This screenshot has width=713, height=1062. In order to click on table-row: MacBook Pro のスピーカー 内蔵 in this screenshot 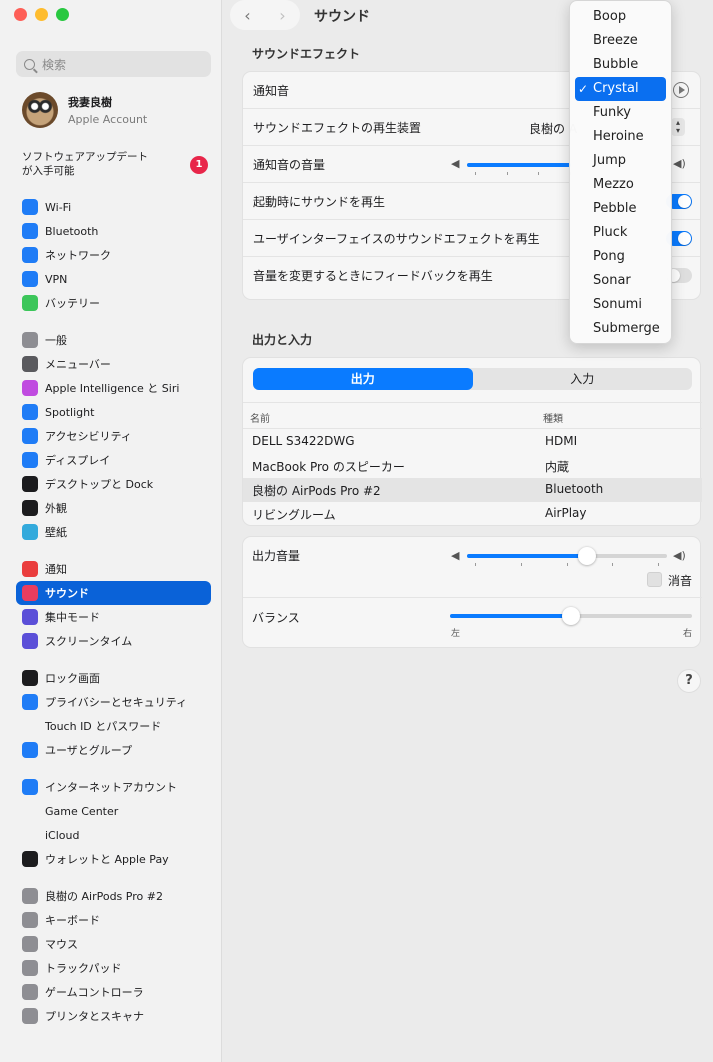, I will do `click(472, 466)`.